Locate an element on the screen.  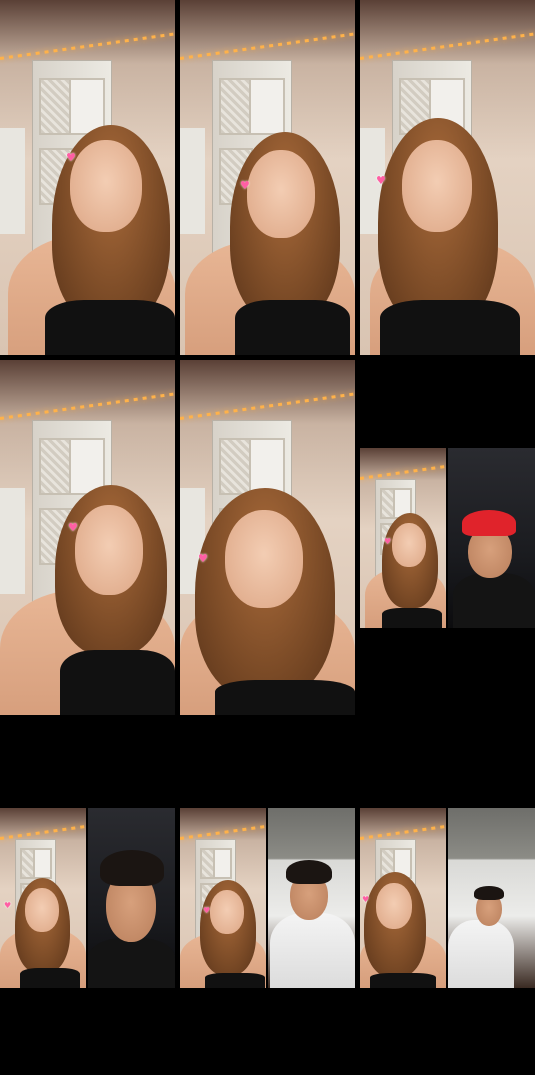
video-tile-8-guest is located at coordinates (311, 898).